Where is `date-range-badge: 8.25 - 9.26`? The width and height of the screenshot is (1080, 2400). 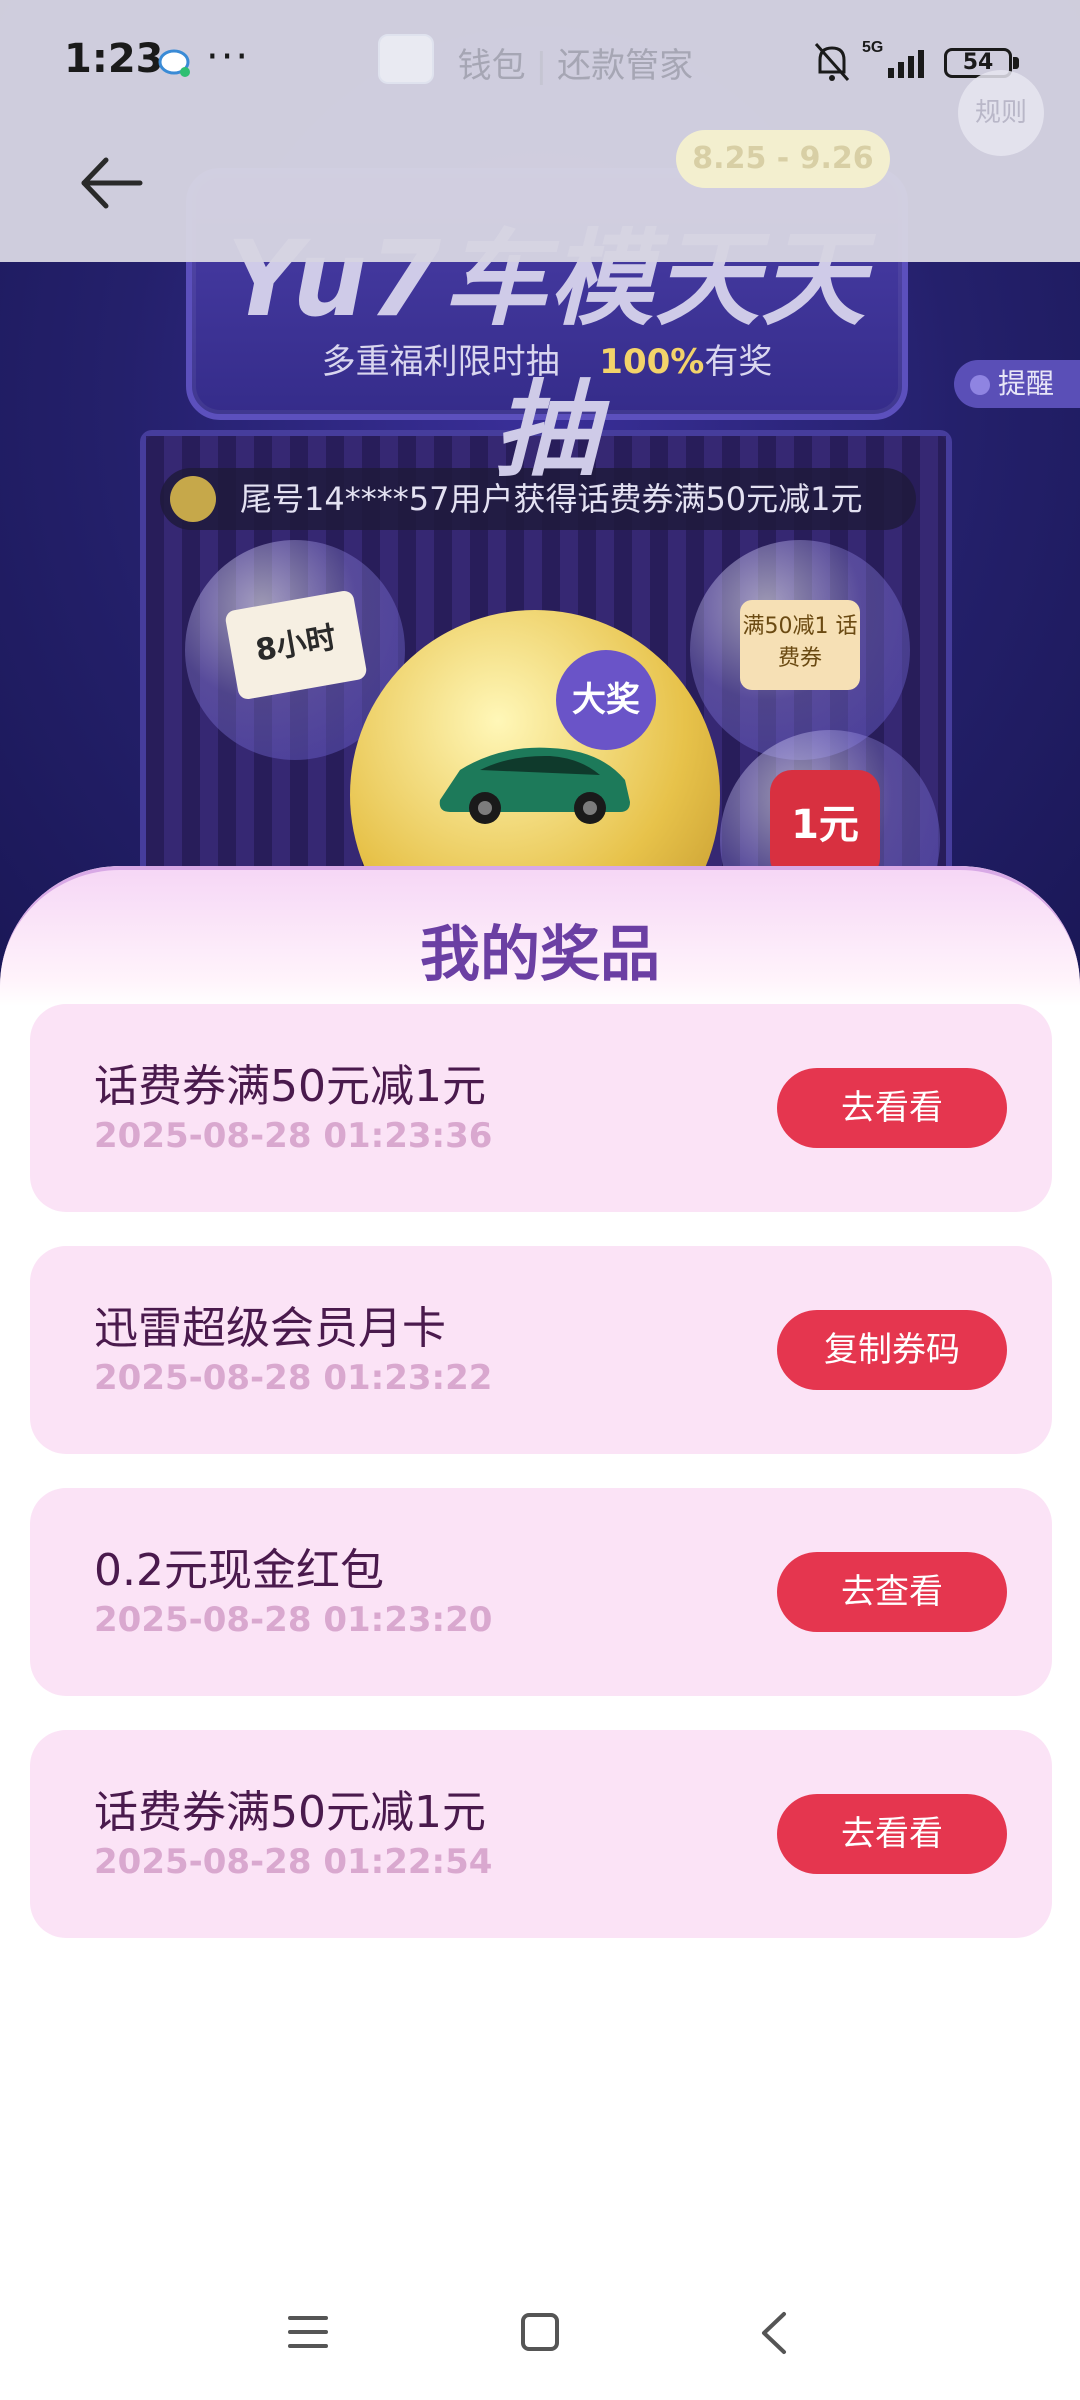
date-range-badge: 8.25 - 9.26 is located at coordinates (783, 159).